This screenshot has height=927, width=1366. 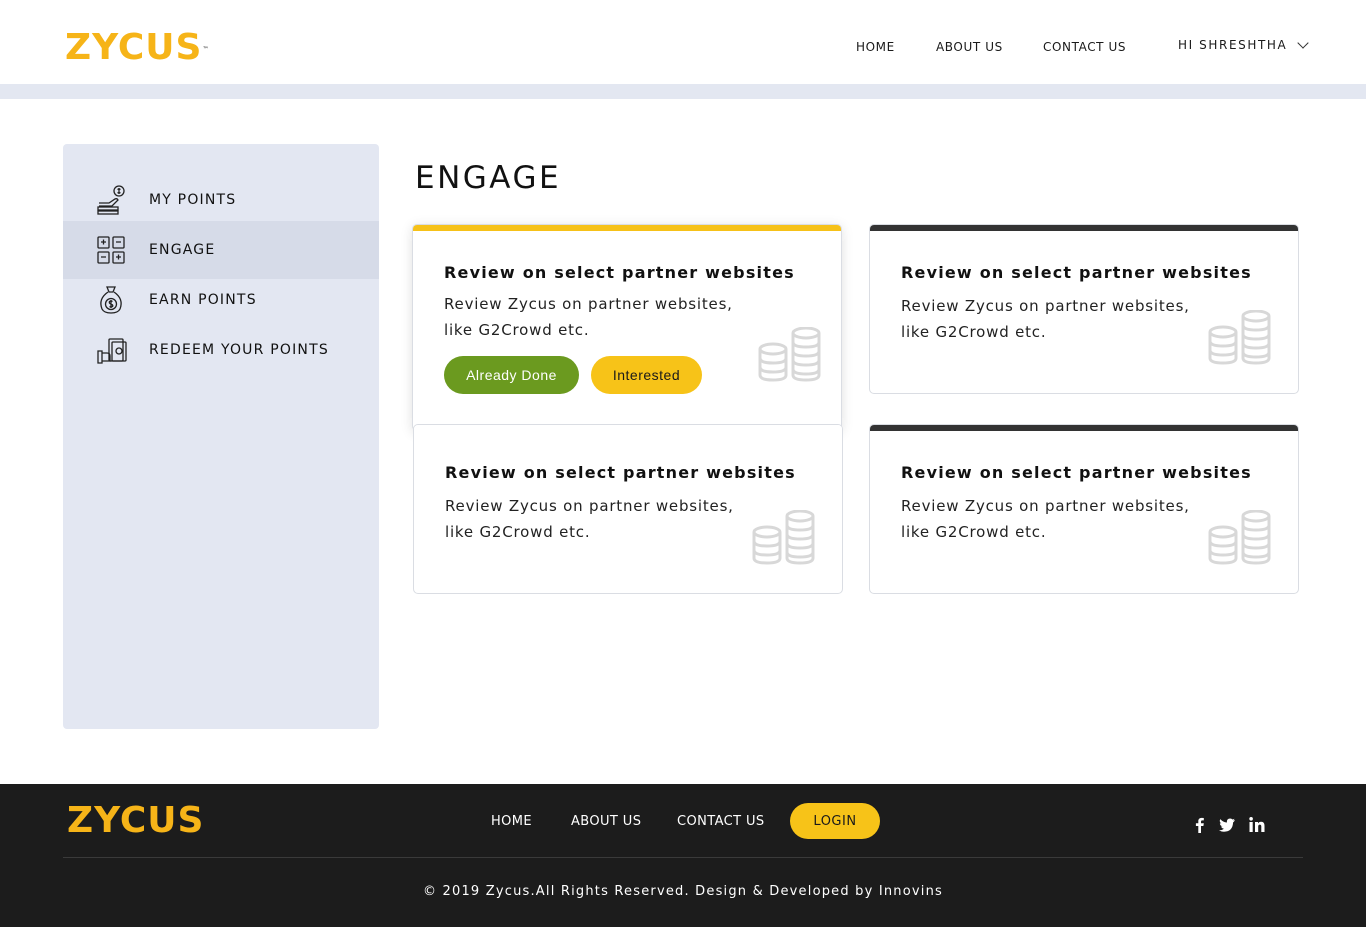 I want to click on already-done-button: Already Done, so click(x=511, y=375).